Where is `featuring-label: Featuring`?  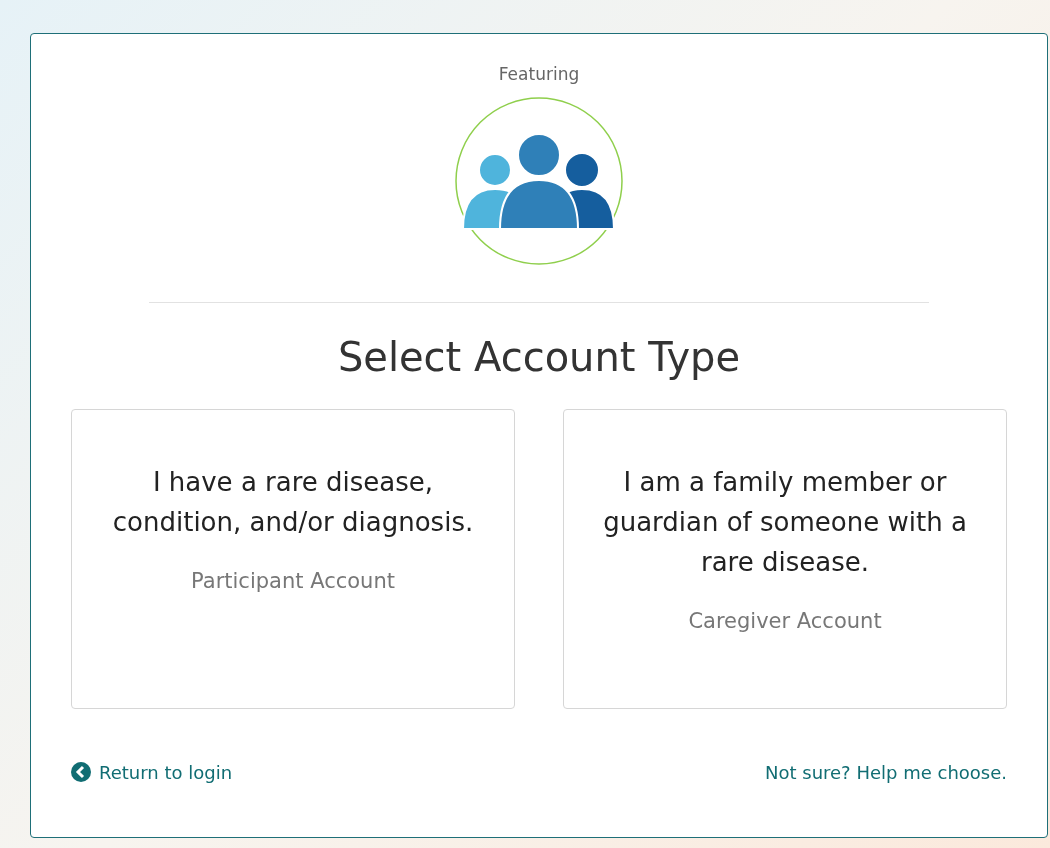 featuring-label: Featuring is located at coordinates (539, 74).